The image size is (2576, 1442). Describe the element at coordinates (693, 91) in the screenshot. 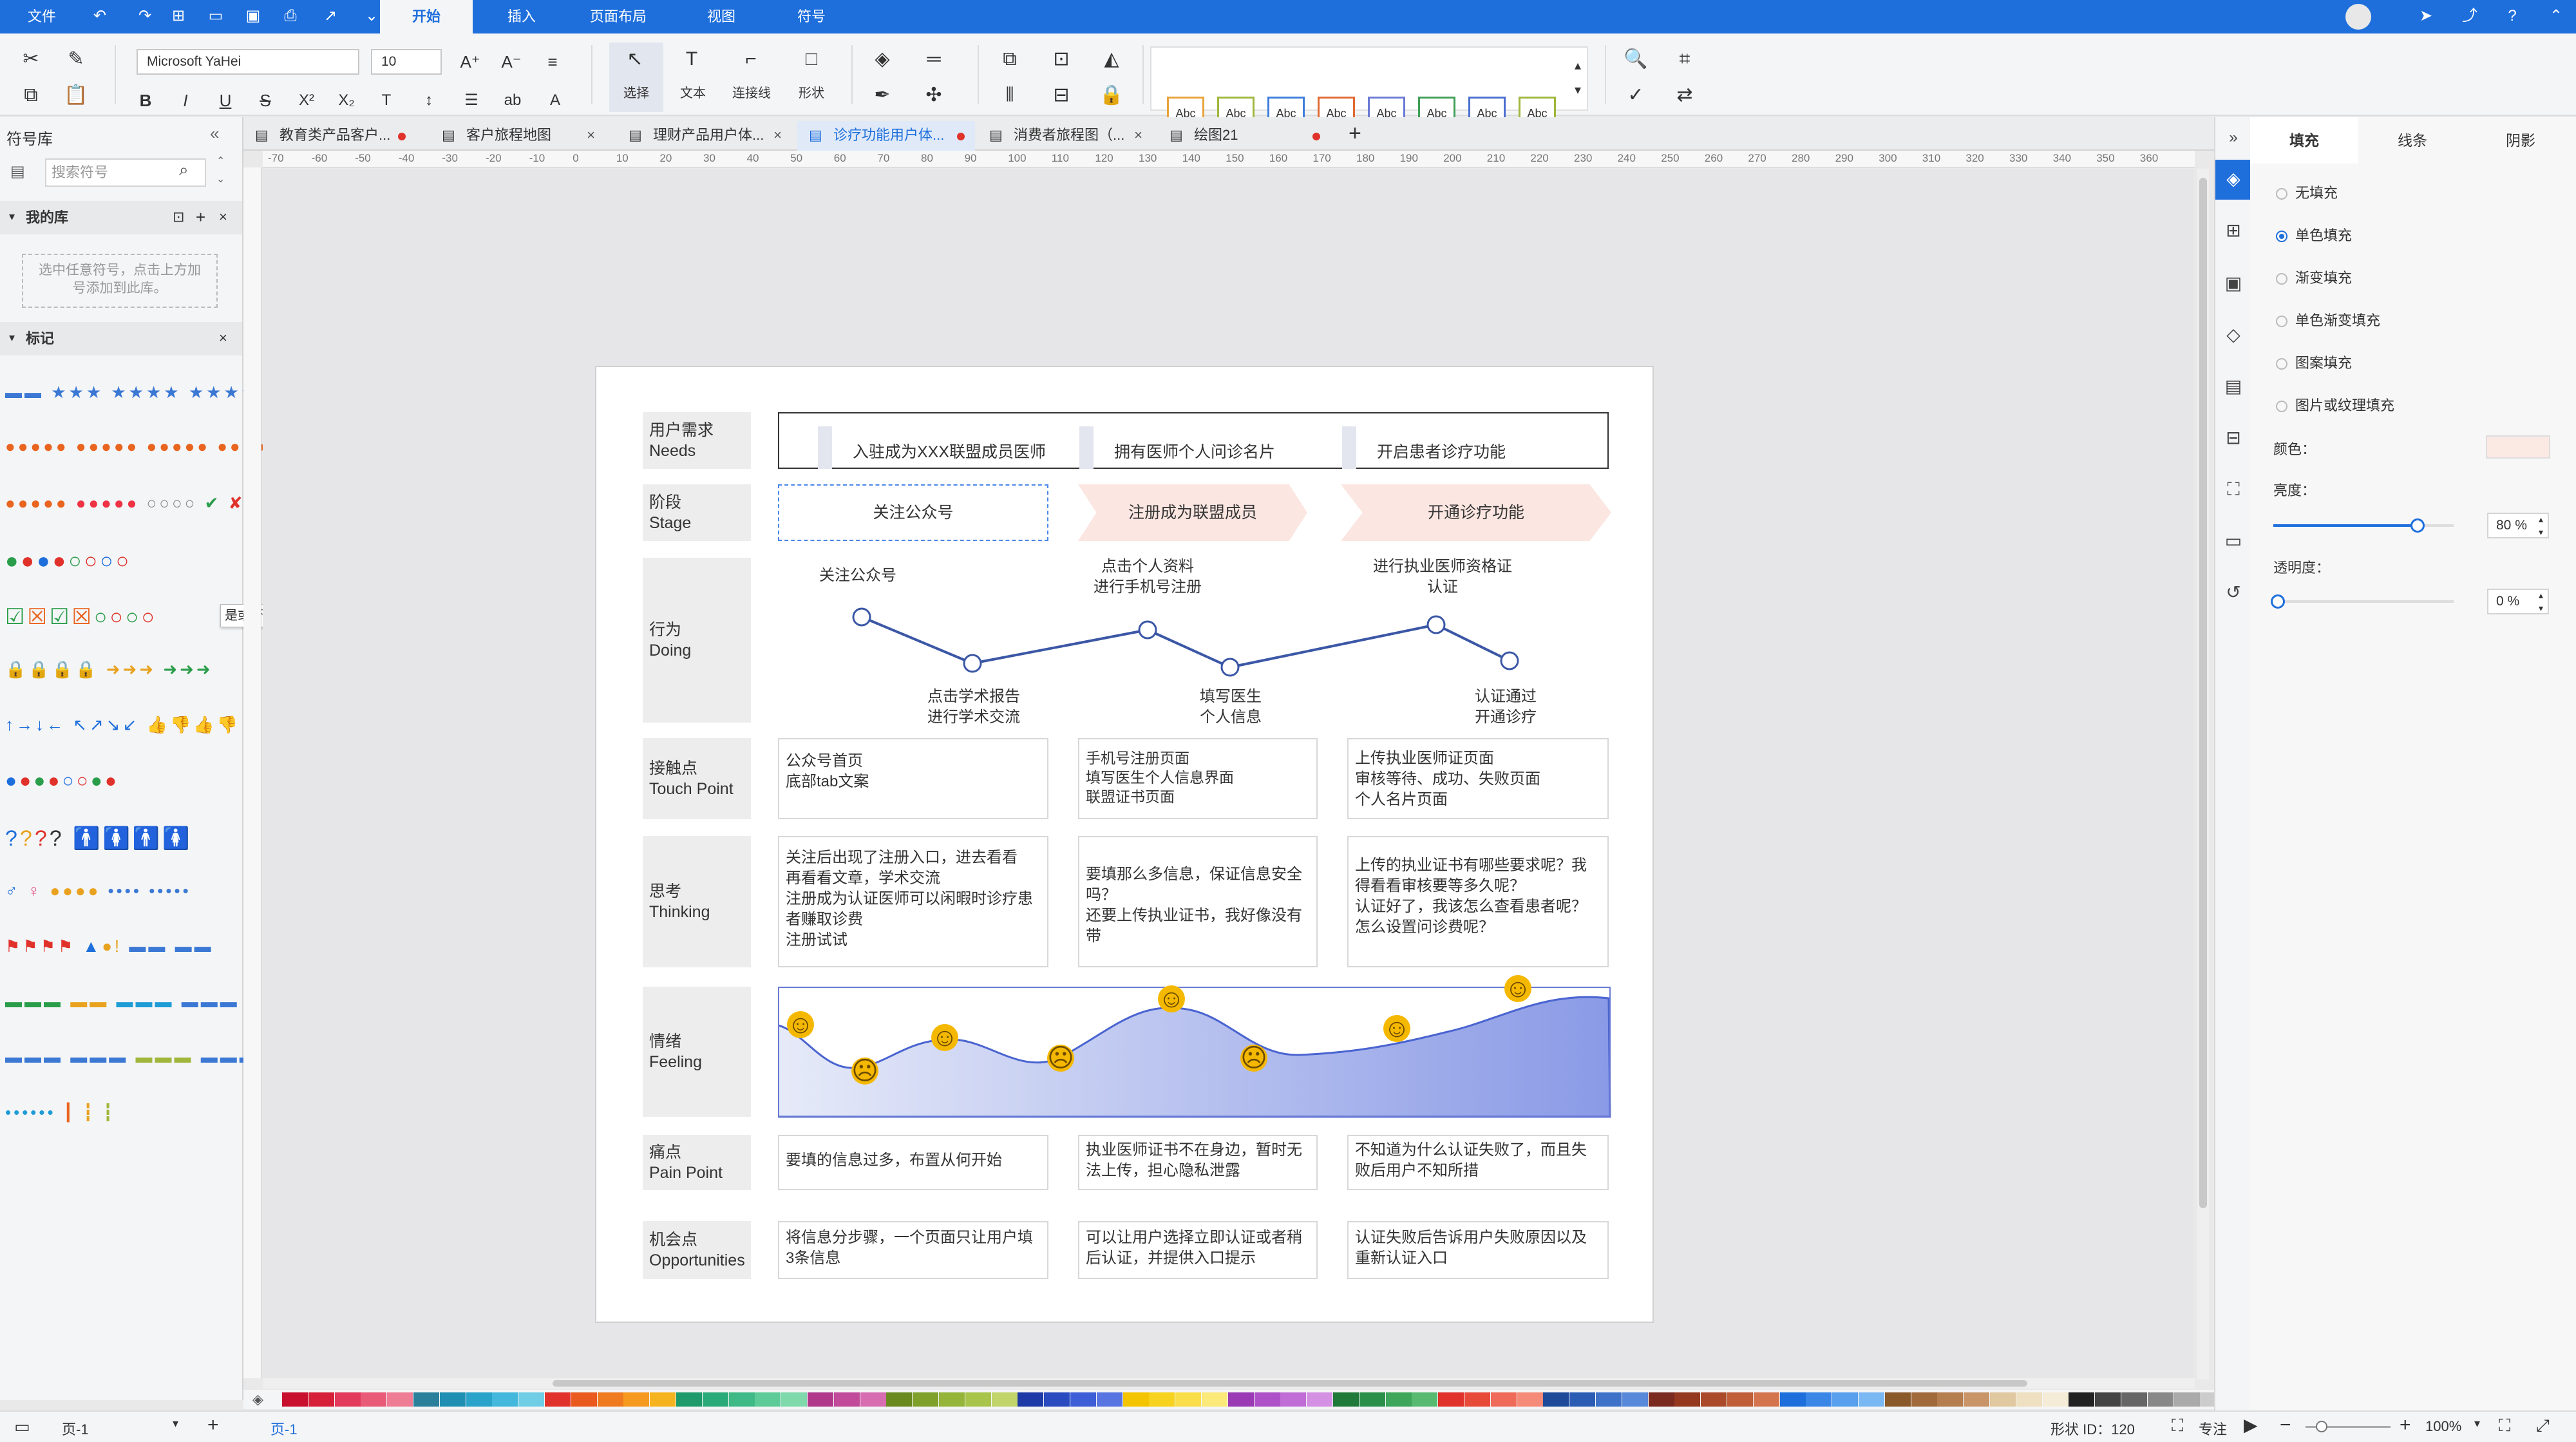

I see `text-tool-label: 文本` at that location.